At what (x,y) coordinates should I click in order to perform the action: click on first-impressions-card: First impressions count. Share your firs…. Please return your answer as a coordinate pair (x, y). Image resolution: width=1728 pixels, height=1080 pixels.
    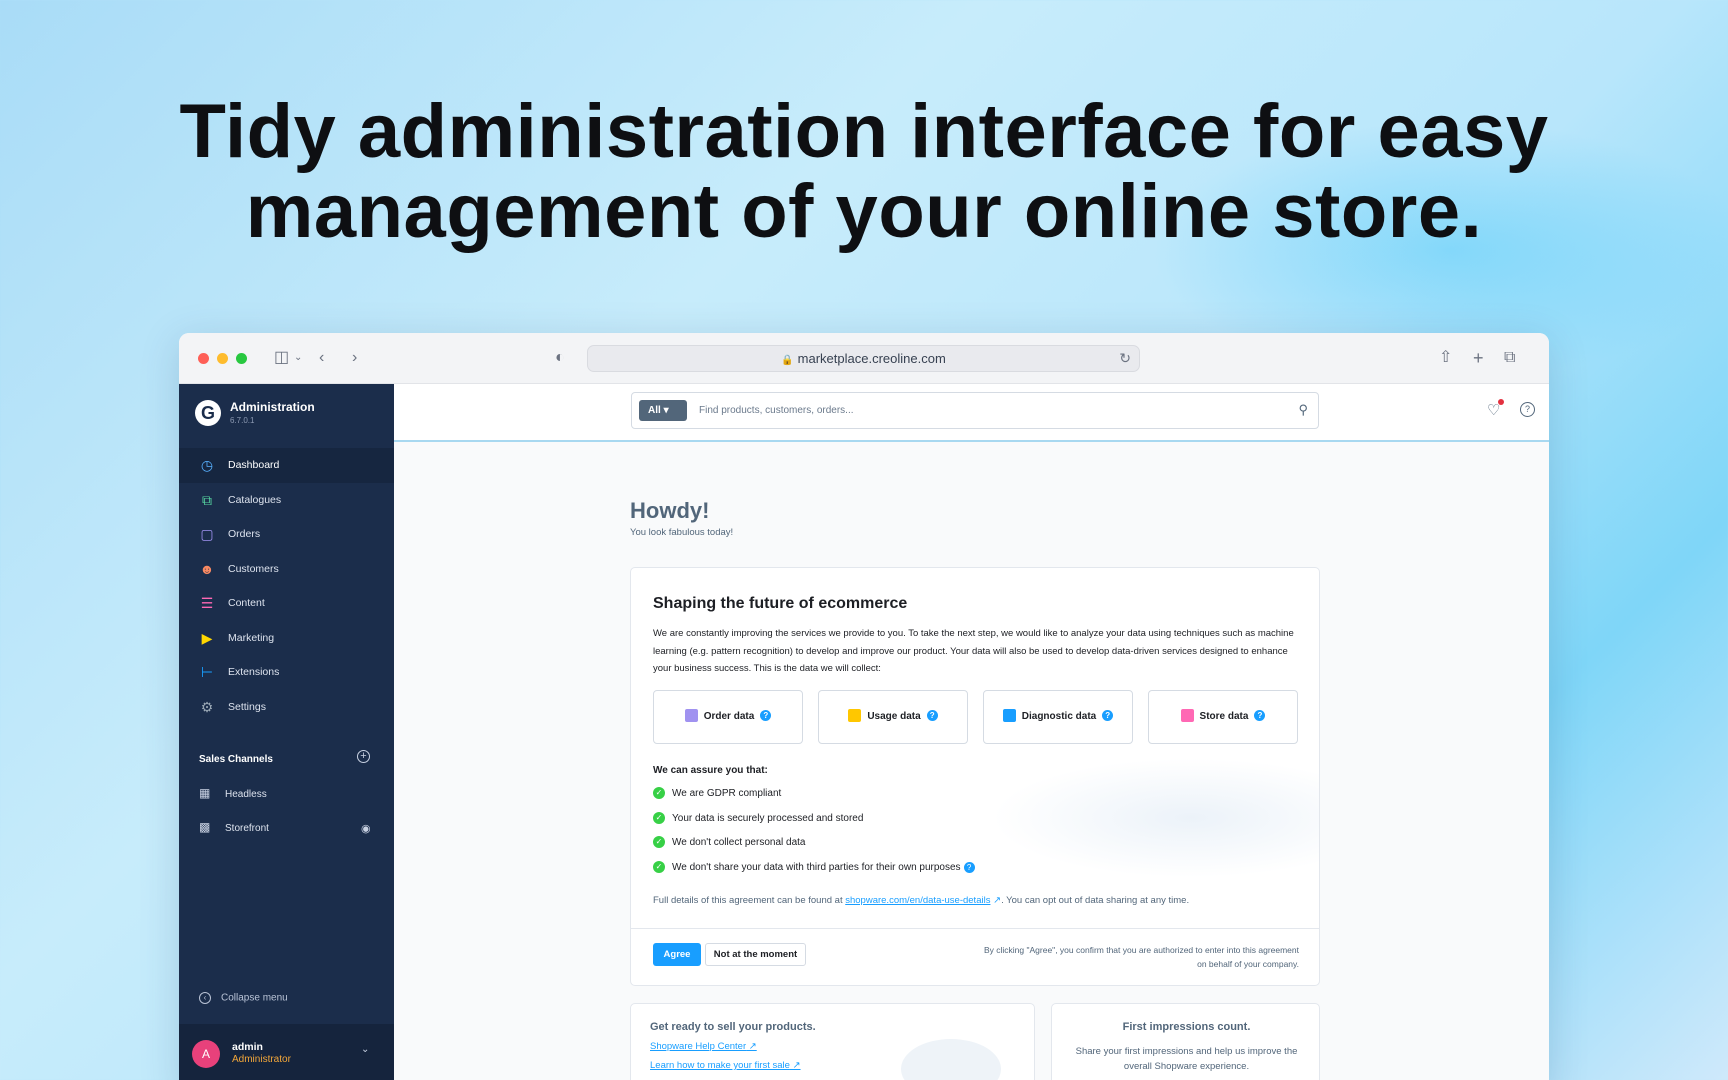
    Looking at the image, I should click on (1185, 1041).